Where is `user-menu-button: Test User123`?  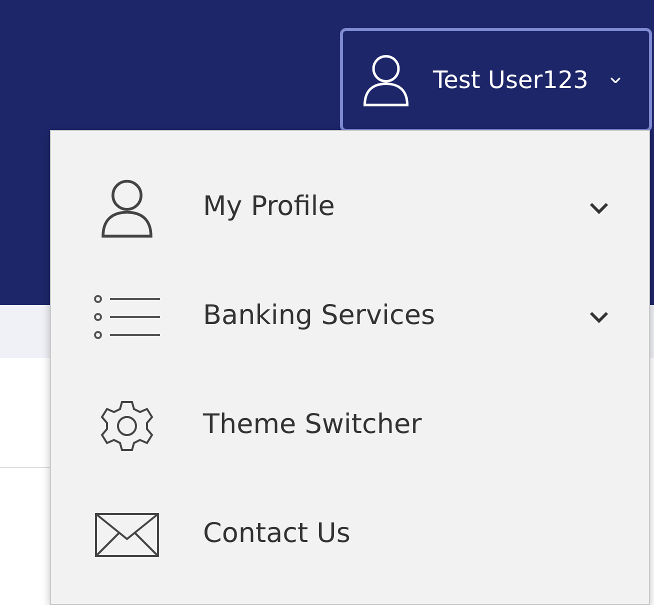 user-menu-button: Test User123 is located at coordinates (496, 80).